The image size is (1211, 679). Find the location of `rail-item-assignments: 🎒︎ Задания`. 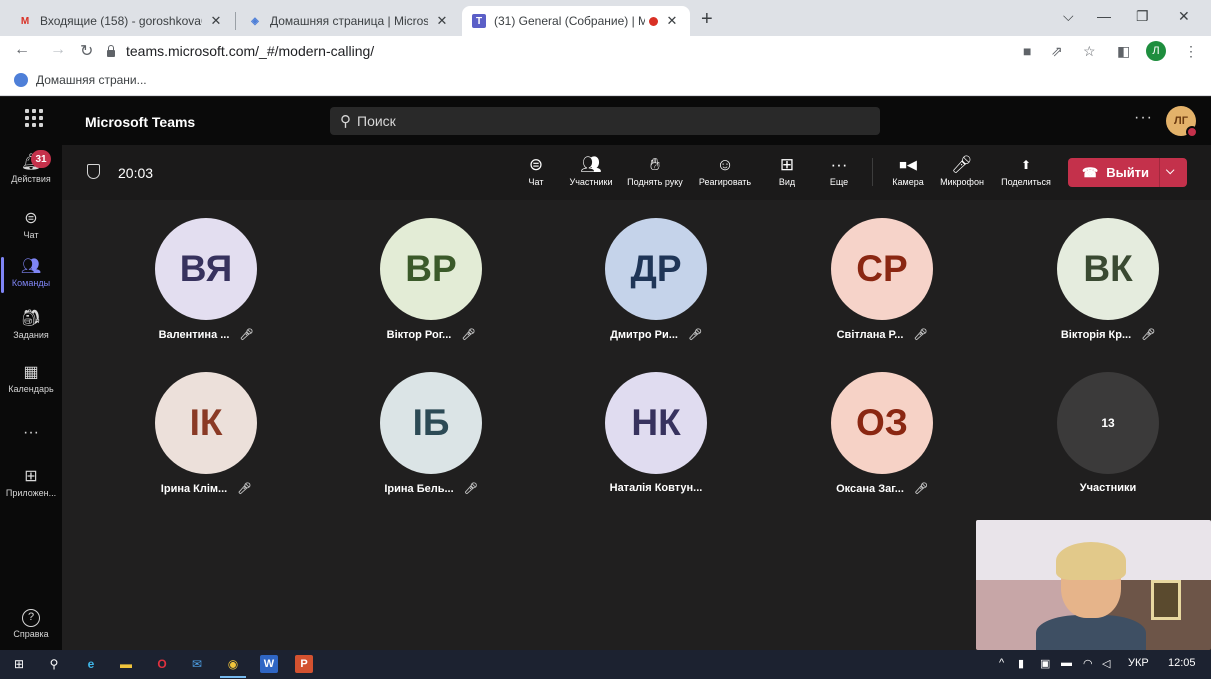

rail-item-assignments: 🎒︎ Задания is located at coordinates (31, 324).